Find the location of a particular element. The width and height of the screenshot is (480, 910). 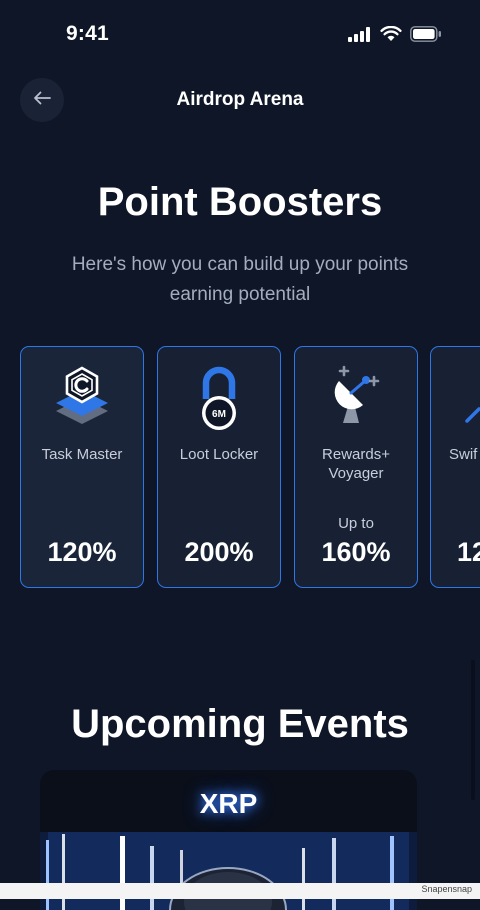

booster-card-rewards-voyager: Rewards+ Voyager Up to 160% is located at coordinates (356, 467).